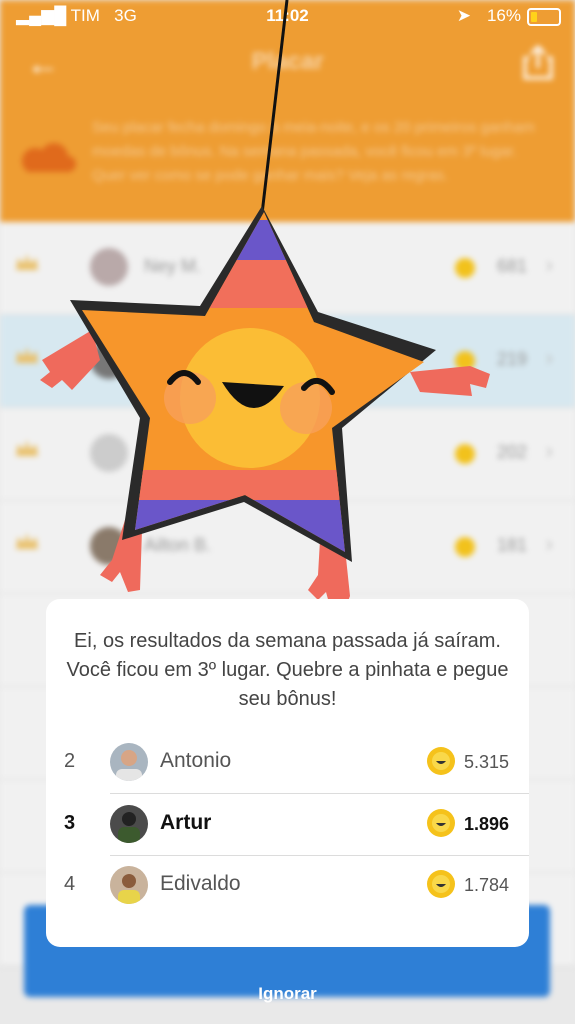  I want to click on player-name: Edivaldo, so click(200, 883).